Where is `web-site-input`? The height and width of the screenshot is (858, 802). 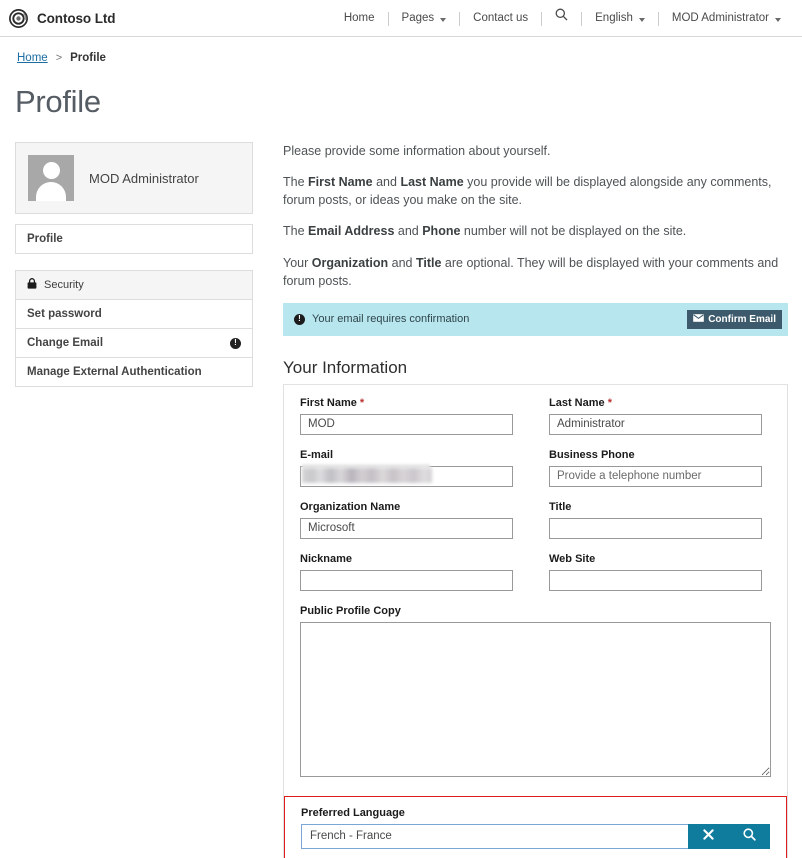 web-site-input is located at coordinates (655, 580).